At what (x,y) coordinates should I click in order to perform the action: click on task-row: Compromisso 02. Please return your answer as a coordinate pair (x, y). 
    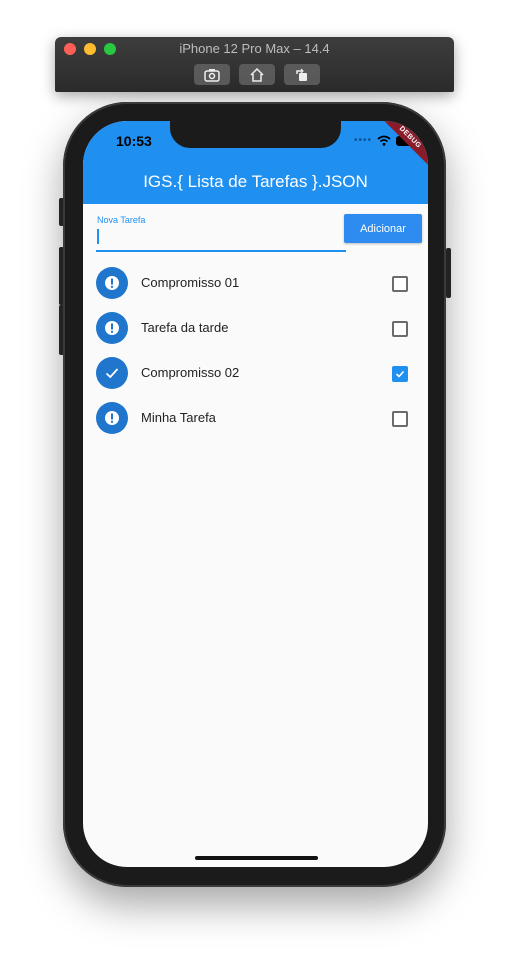
    Looking at the image, I should click on (255, 373).